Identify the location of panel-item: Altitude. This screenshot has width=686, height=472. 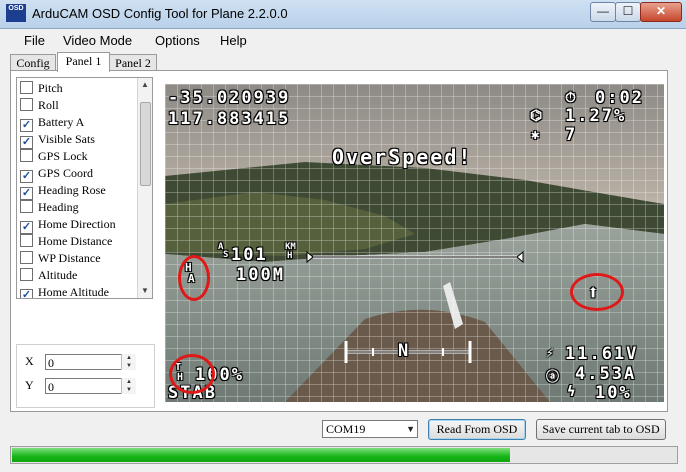
(48, 275).